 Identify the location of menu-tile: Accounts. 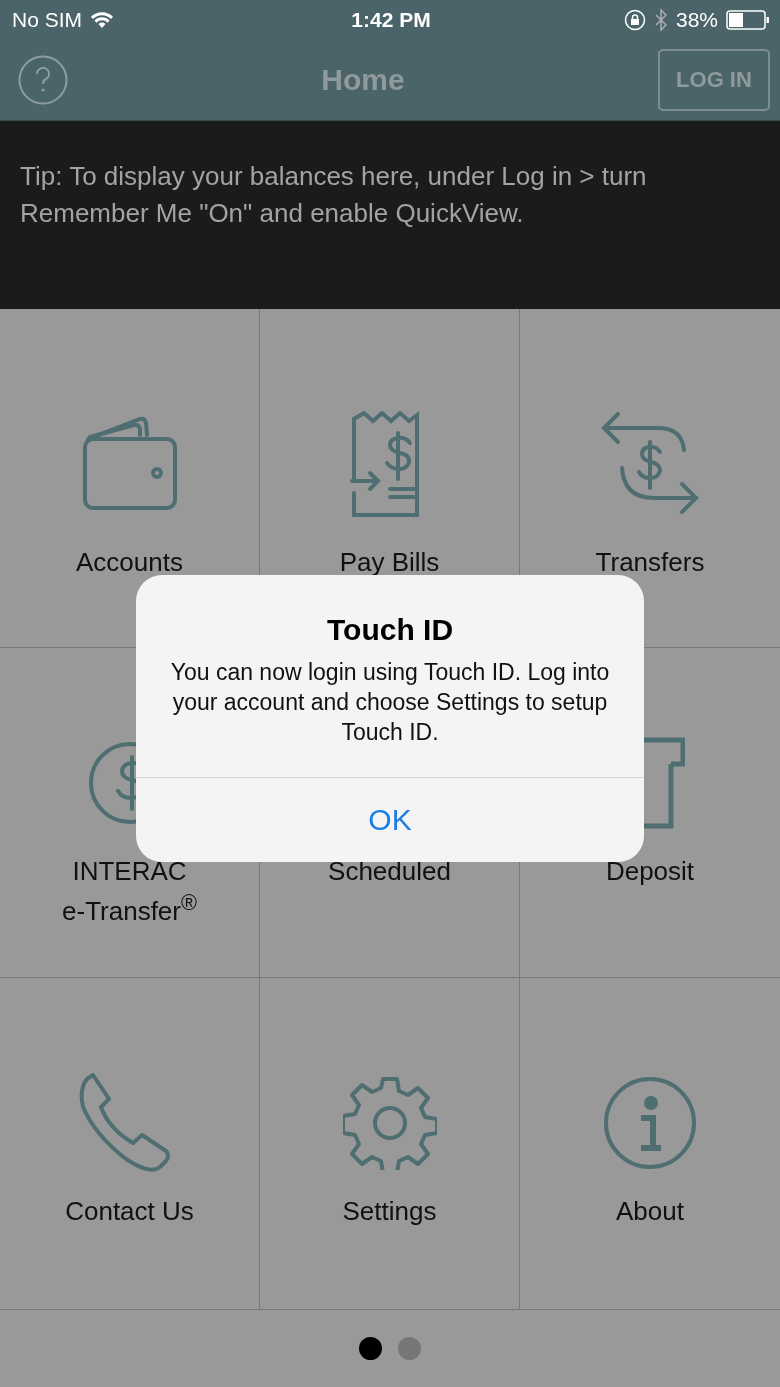
(130, 478).